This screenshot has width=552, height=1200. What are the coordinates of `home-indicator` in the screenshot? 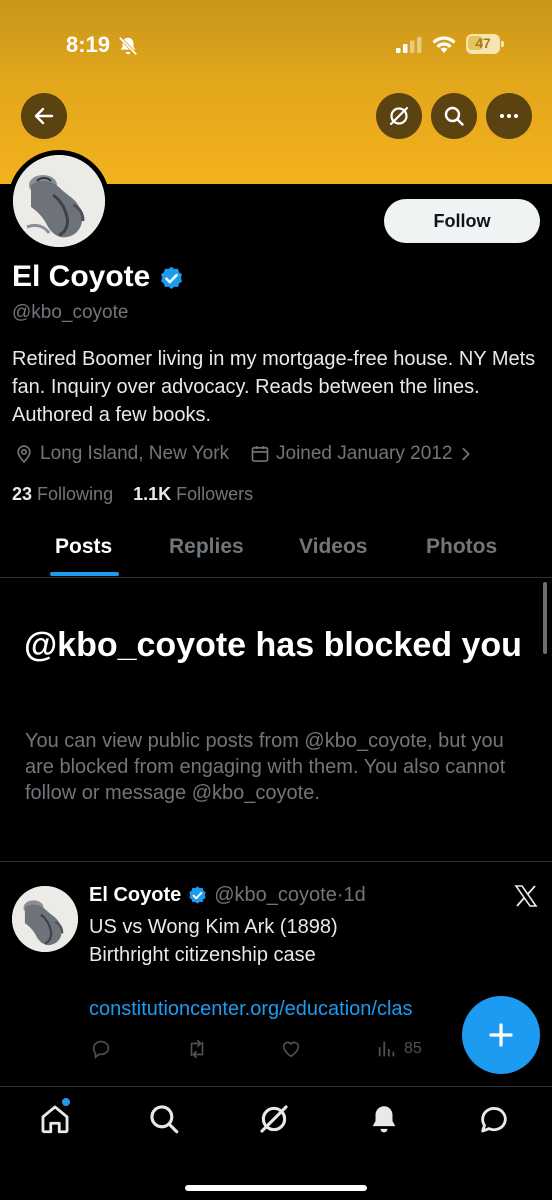 It's located at (276, 1188).